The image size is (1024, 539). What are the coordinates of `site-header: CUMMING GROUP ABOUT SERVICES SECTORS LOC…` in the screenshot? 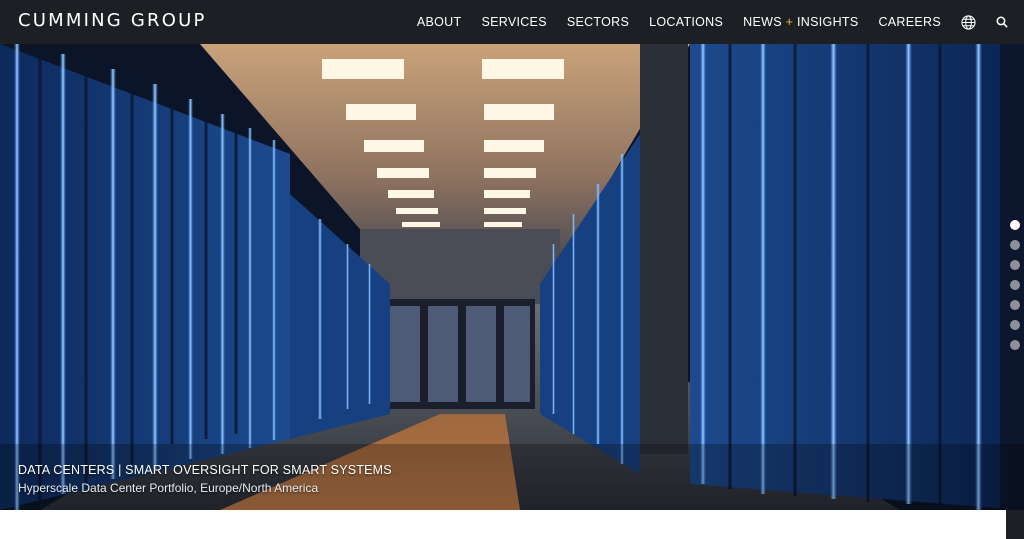 It's located at (512, 22).